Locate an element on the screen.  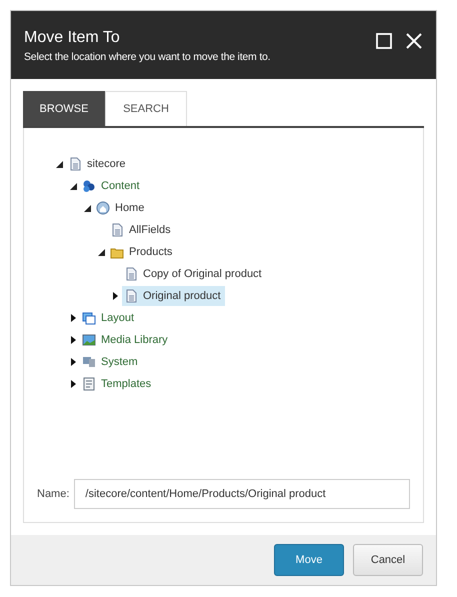
tree-item: Home is located at coordinates (121, 208).